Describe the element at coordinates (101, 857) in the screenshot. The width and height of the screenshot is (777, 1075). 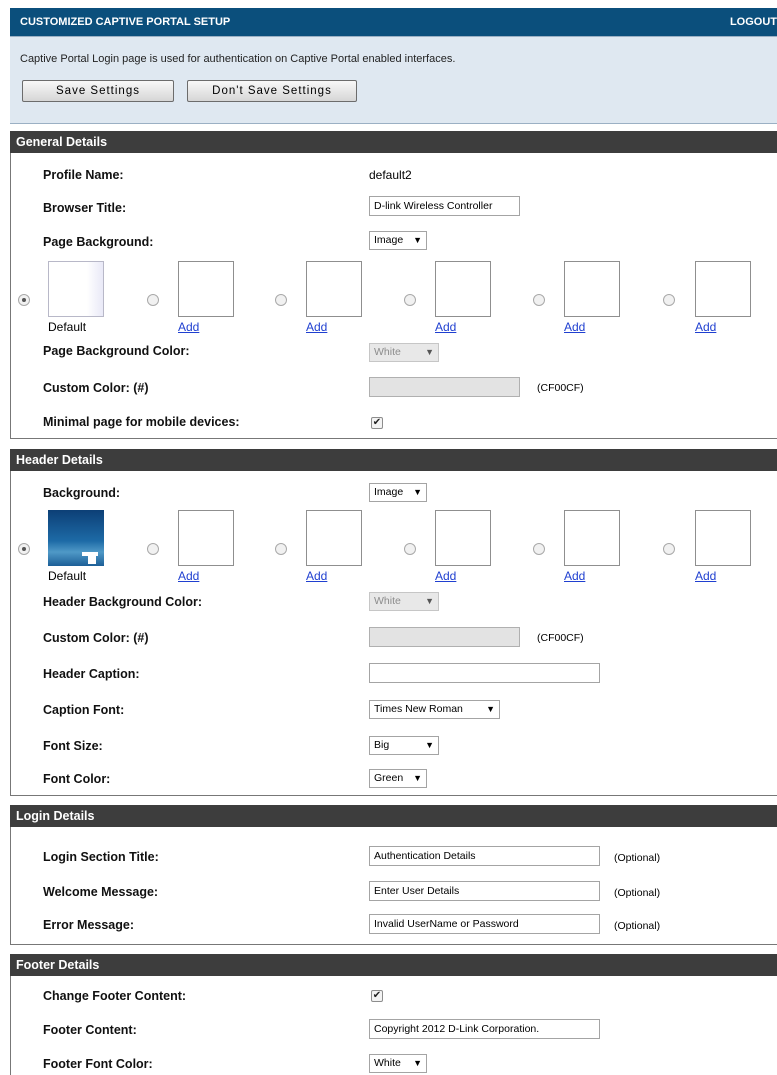
I see `login-title-label: Login Section Title:` at that location.